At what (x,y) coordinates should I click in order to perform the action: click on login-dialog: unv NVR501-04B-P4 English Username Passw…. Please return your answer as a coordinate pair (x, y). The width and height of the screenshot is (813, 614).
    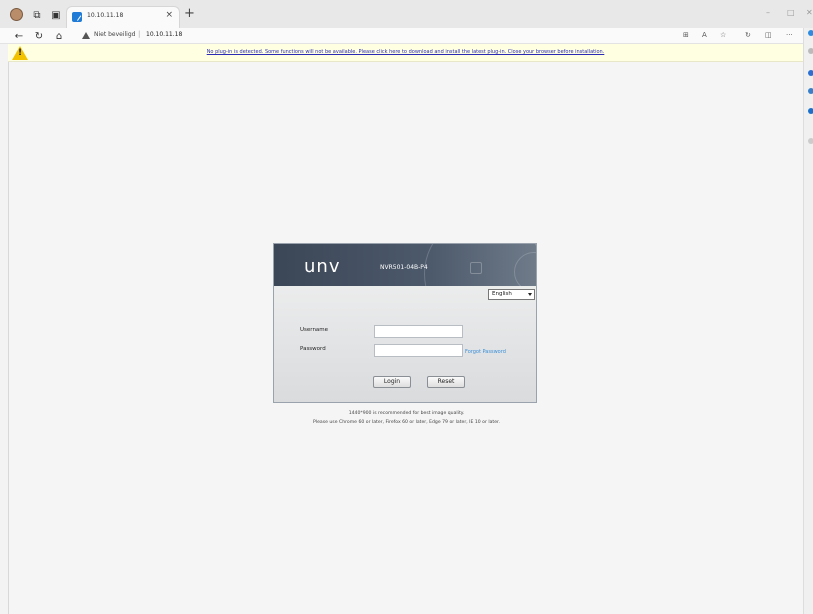
    Looking at the image, I should click on (405, 323).